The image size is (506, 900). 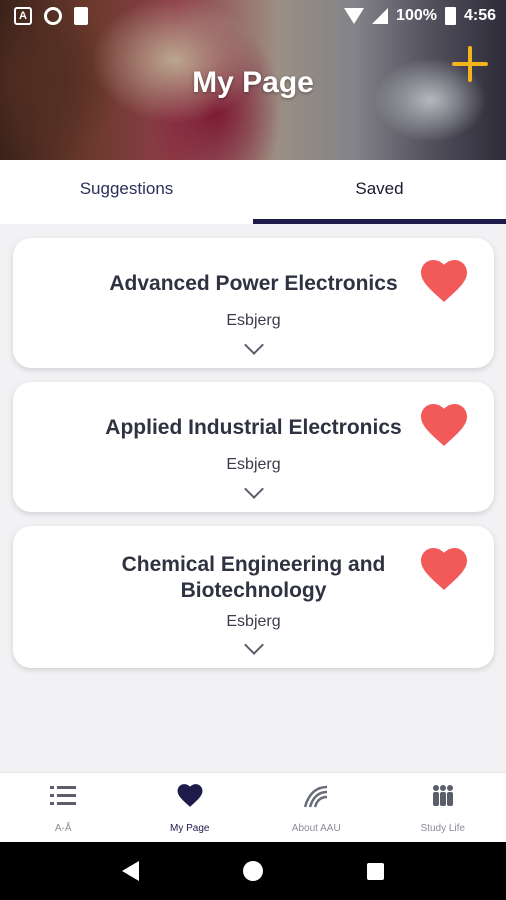 What do you see at coordinates (253, 16) in the screenshot?
I see `status-bar: A 100% 4:56` at bounding box center [253, 16].